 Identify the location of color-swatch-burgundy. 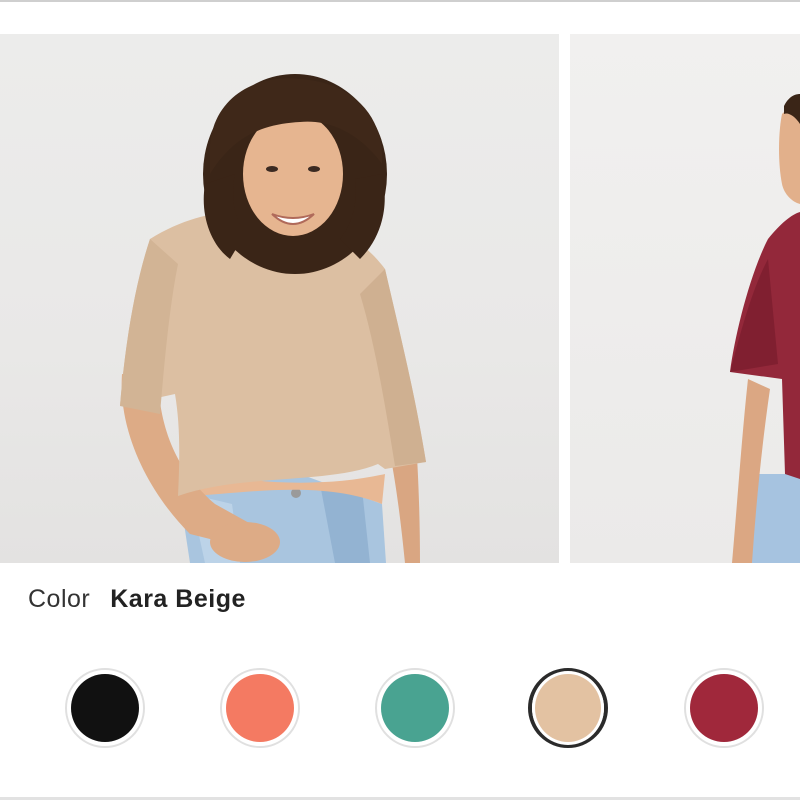
(724, 708).